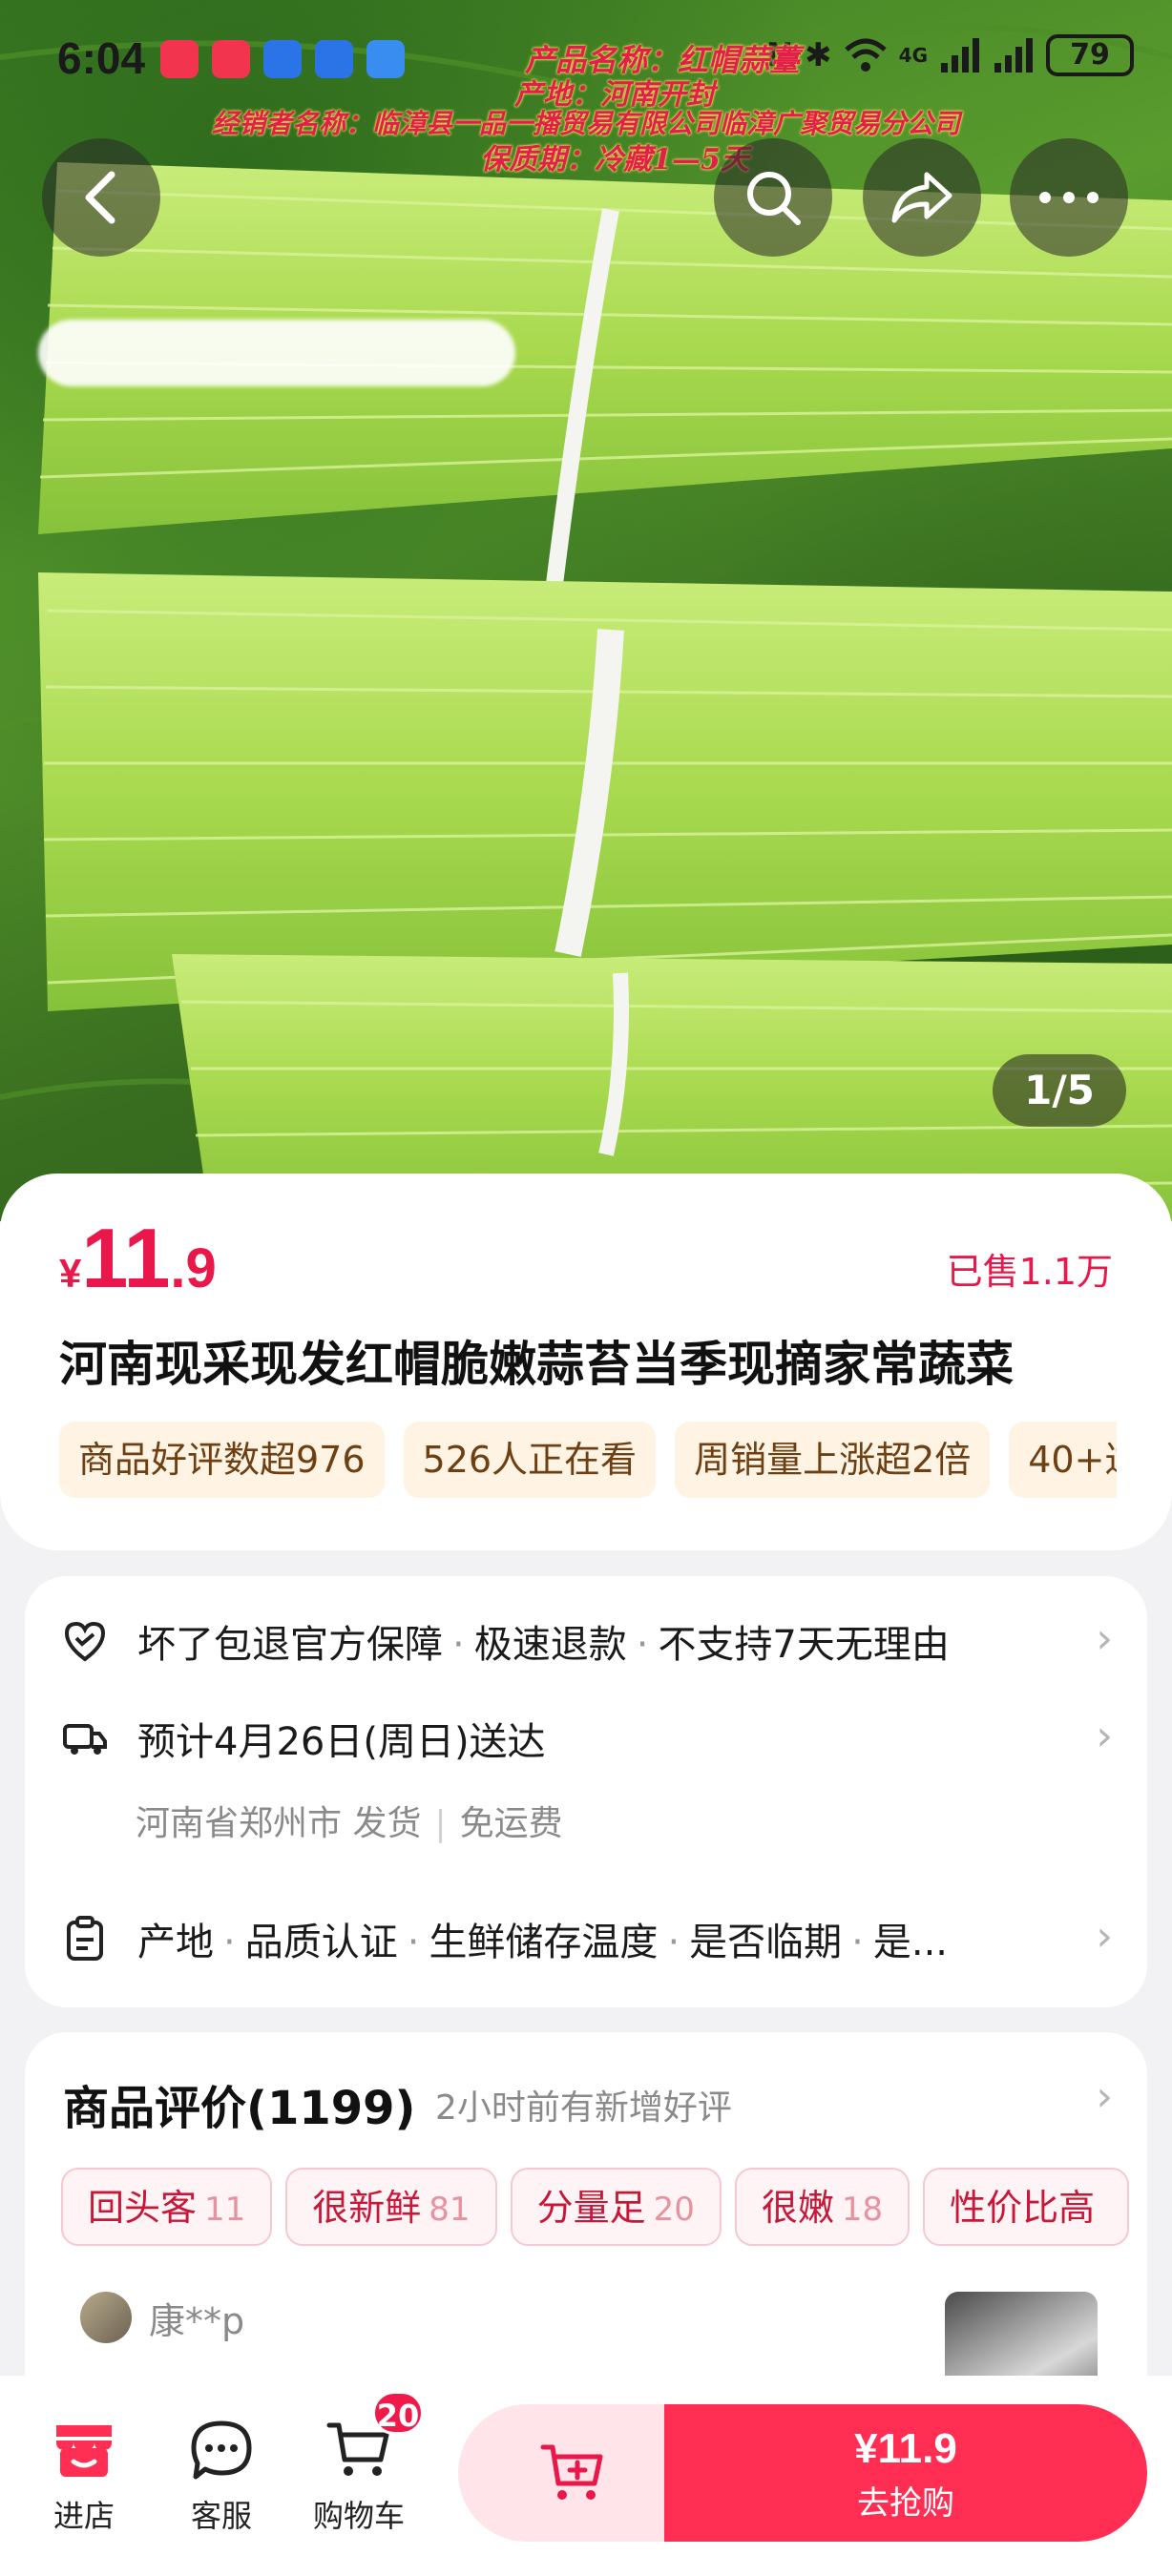 The image size is (1172, 2576). I want to click on store-label: 进店, so click(83, 2516).